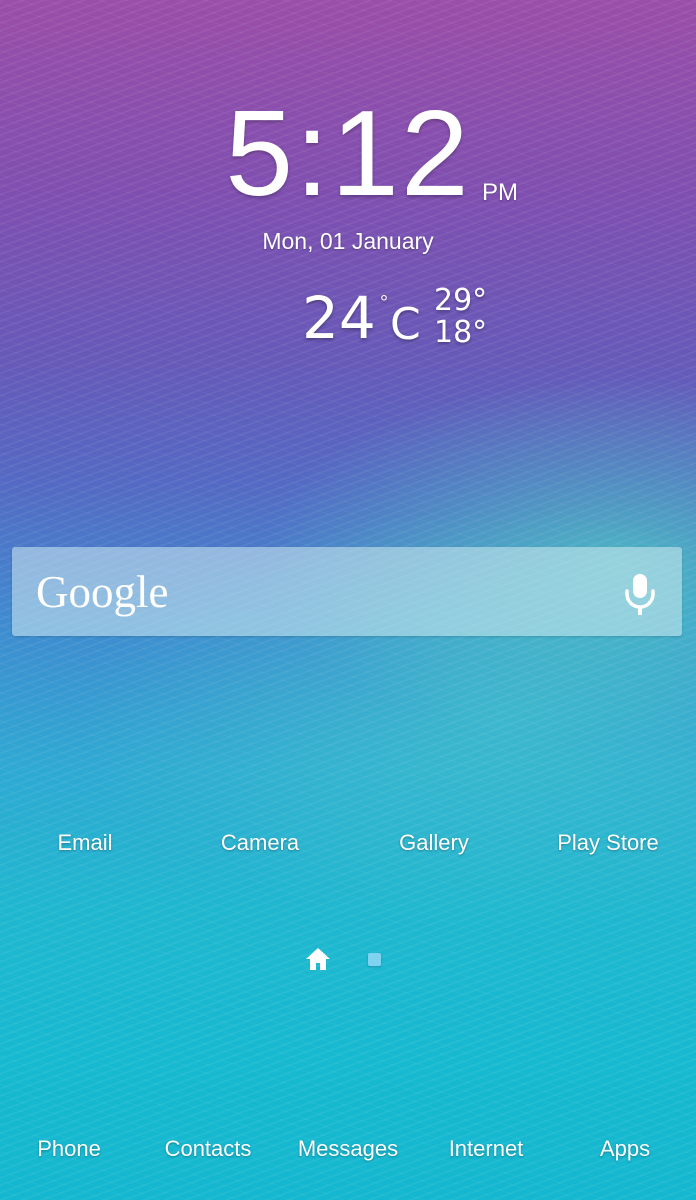 The image size is (696, 1200). Describe the element at coordinates (85, 843) in the screenshot. I see `app-email: Email` at that location.